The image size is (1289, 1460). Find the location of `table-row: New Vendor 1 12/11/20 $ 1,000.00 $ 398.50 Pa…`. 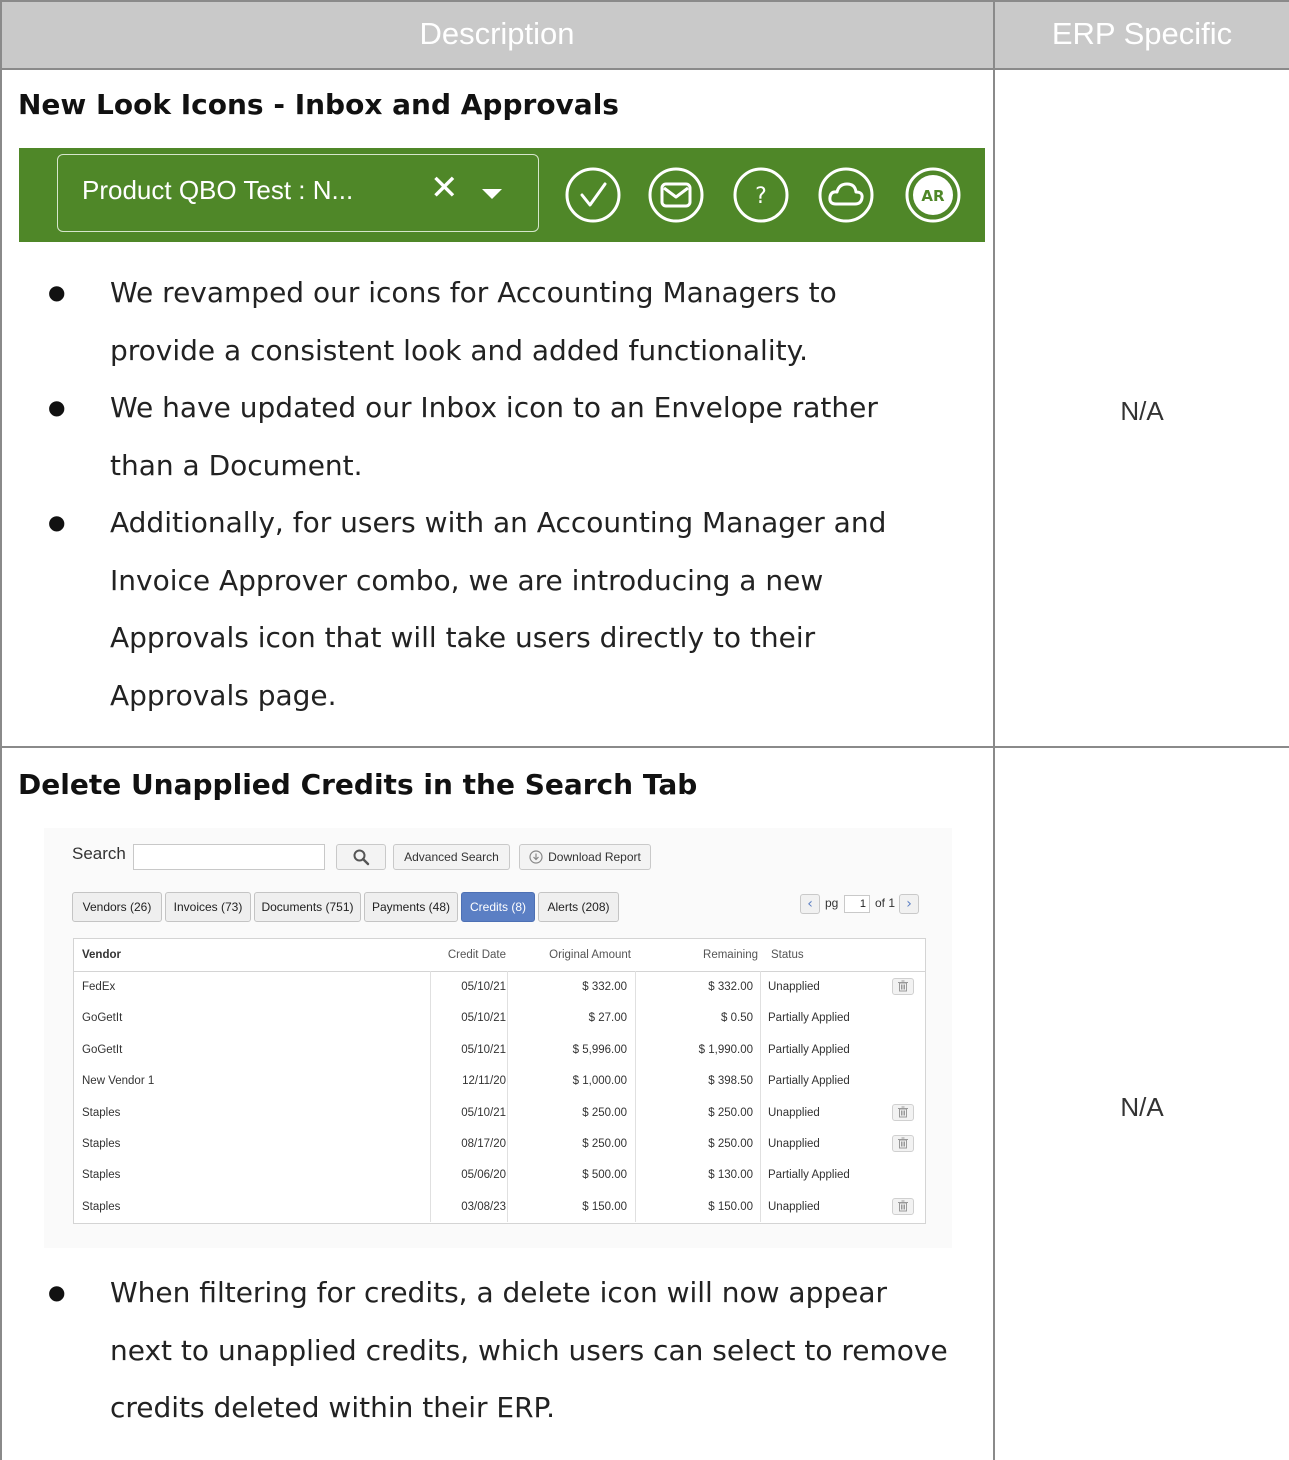

table-row: New Vendor 1 12/11/20 $ 1,000.00 $ 398.50 Pa… is located at coordinates (499, 1081).